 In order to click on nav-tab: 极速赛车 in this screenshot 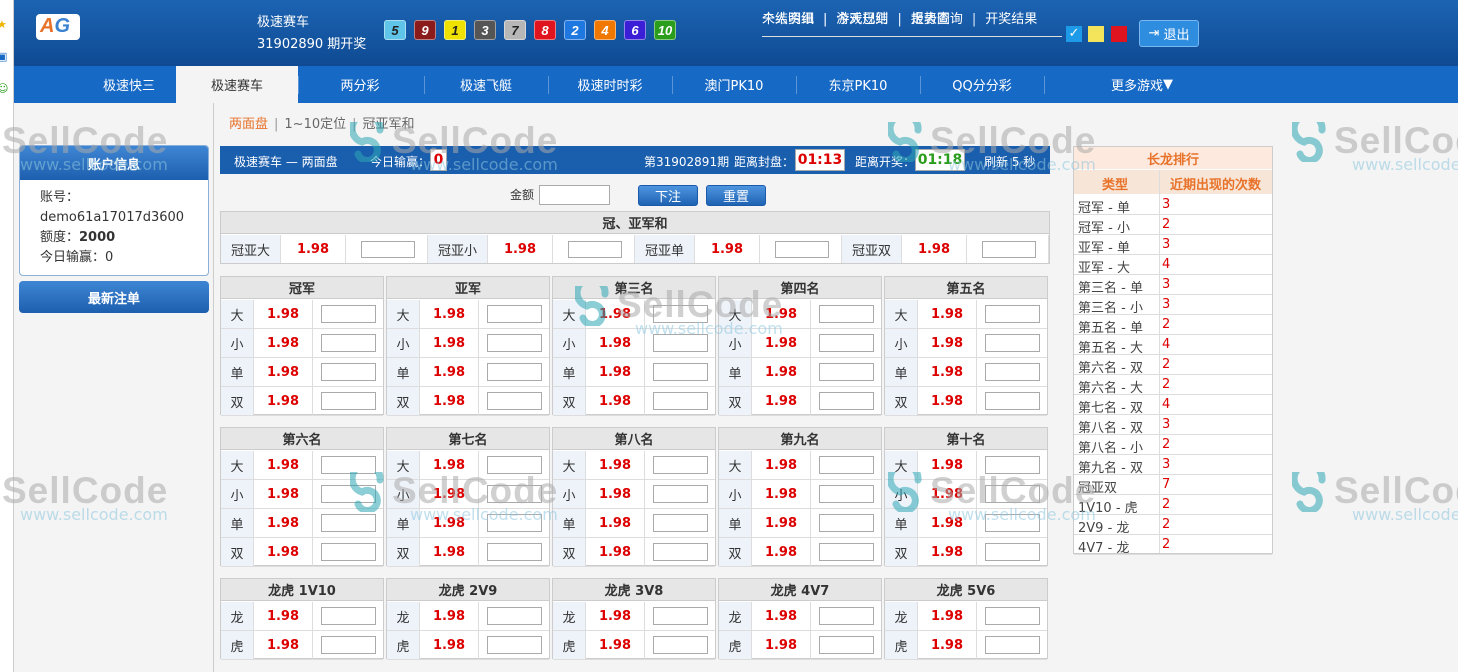, I will do `click(237, 84)`.